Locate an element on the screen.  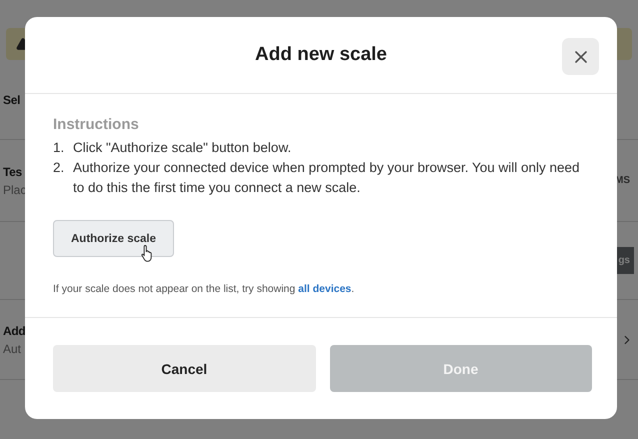
row-title: Add is located at coordinates (14, 331).